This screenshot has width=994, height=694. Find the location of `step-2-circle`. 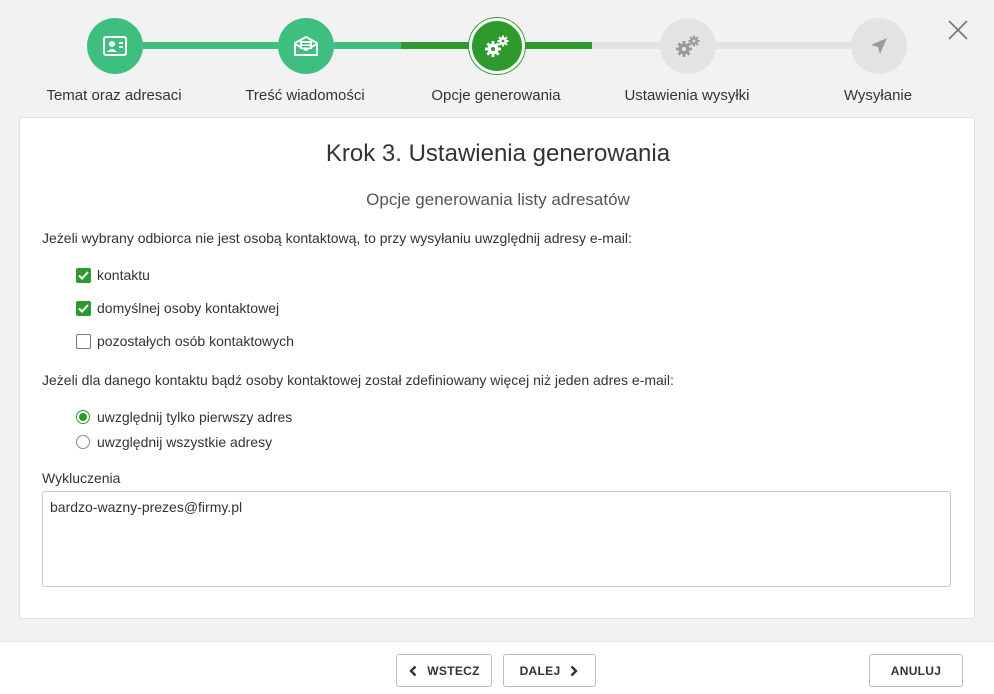

step-2-circle is located at coordinates (306, 46).